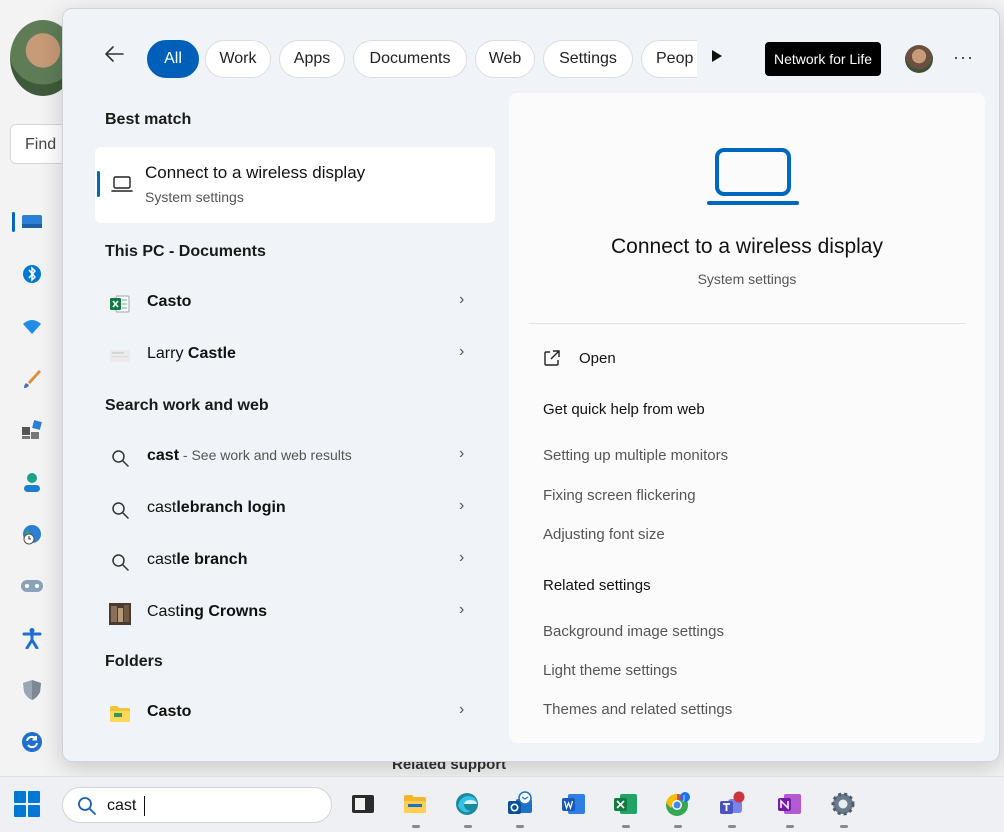  Describe the element at coordinates (122, 805) in the screenshot. I see `search-query: cast` at that location.